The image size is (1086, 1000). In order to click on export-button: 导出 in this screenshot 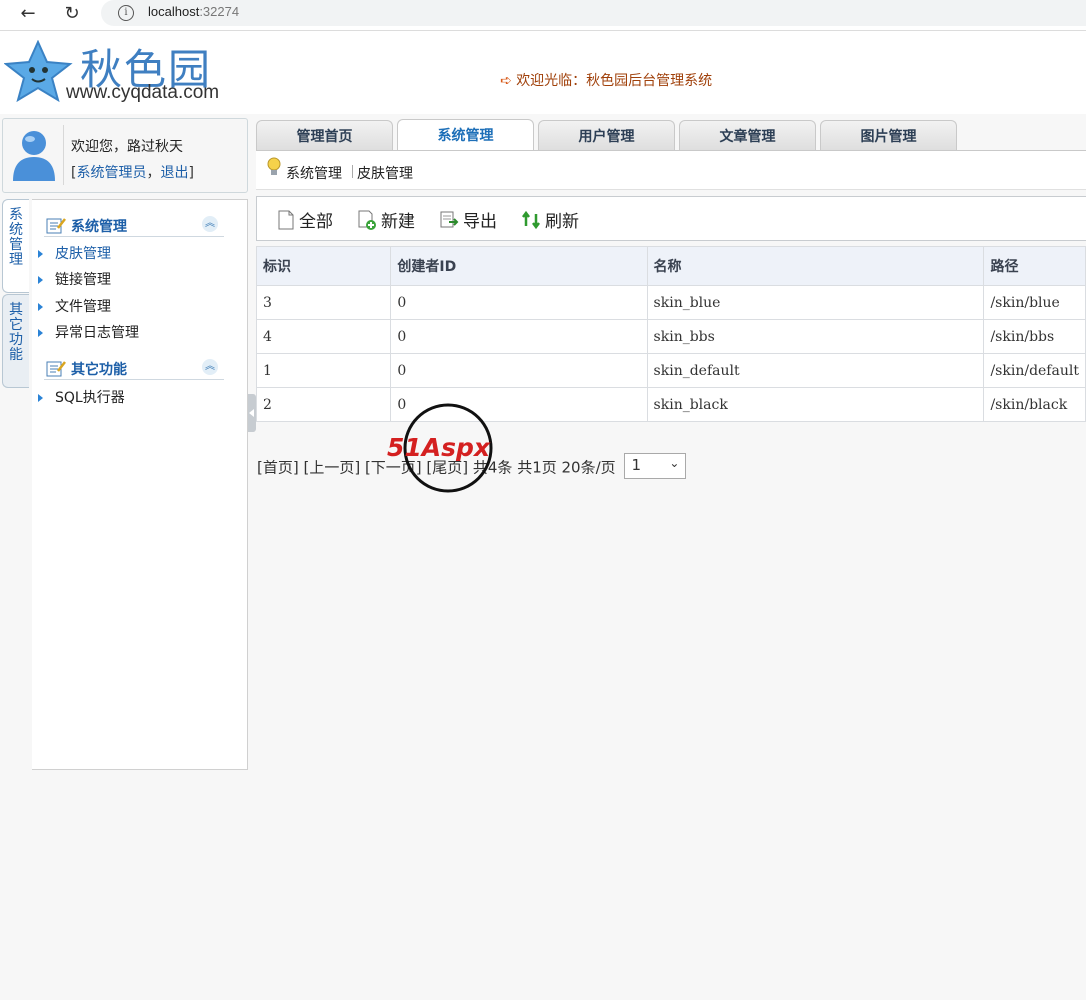, I will do `click(468, 219)`.